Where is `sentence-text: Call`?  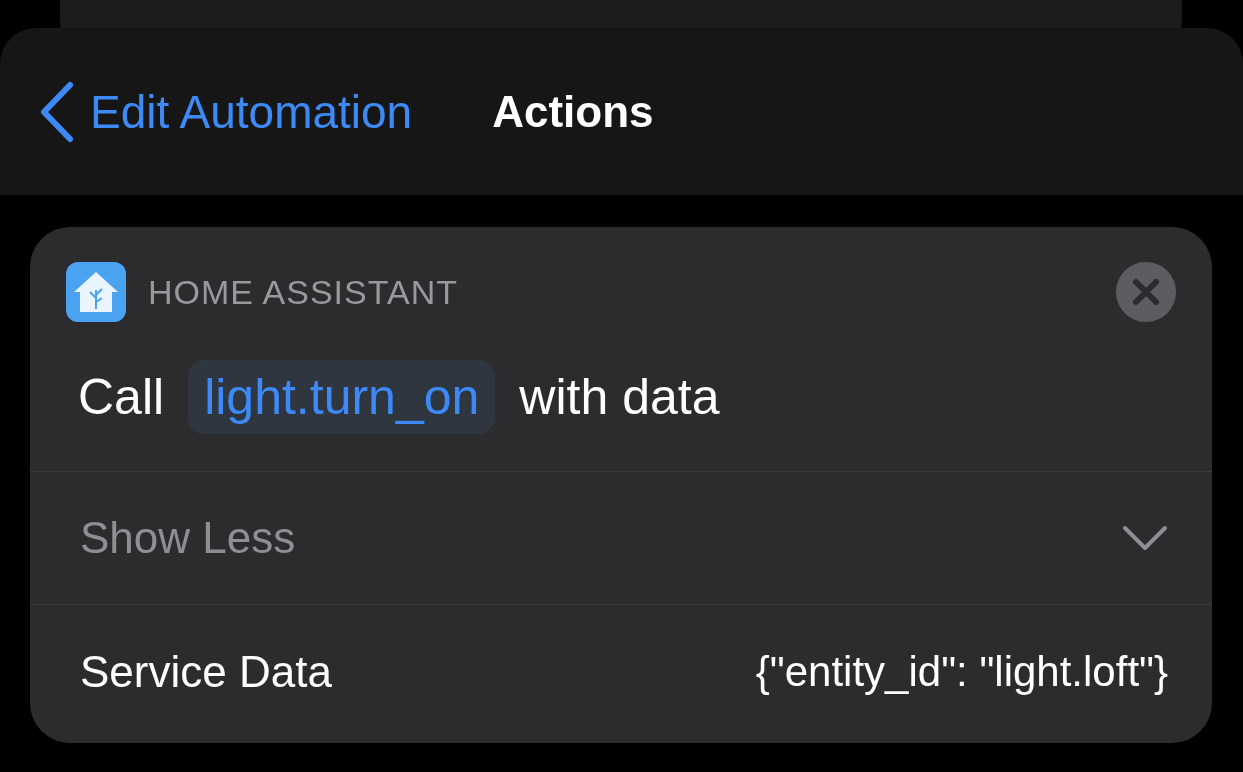 sentence-text: Call is located at coordinates (121, 396).